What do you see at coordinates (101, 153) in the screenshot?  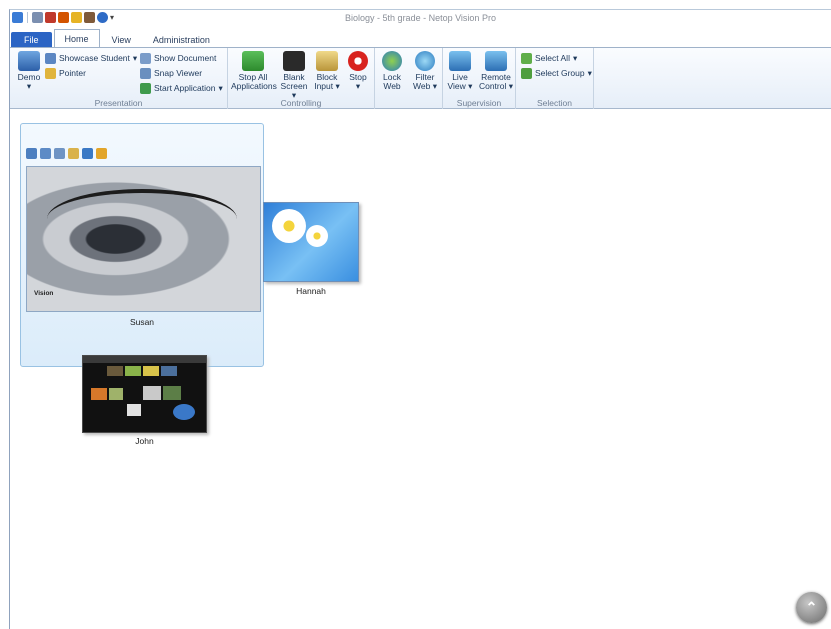 I see `tag-icon` at bounding box center [101, 153].